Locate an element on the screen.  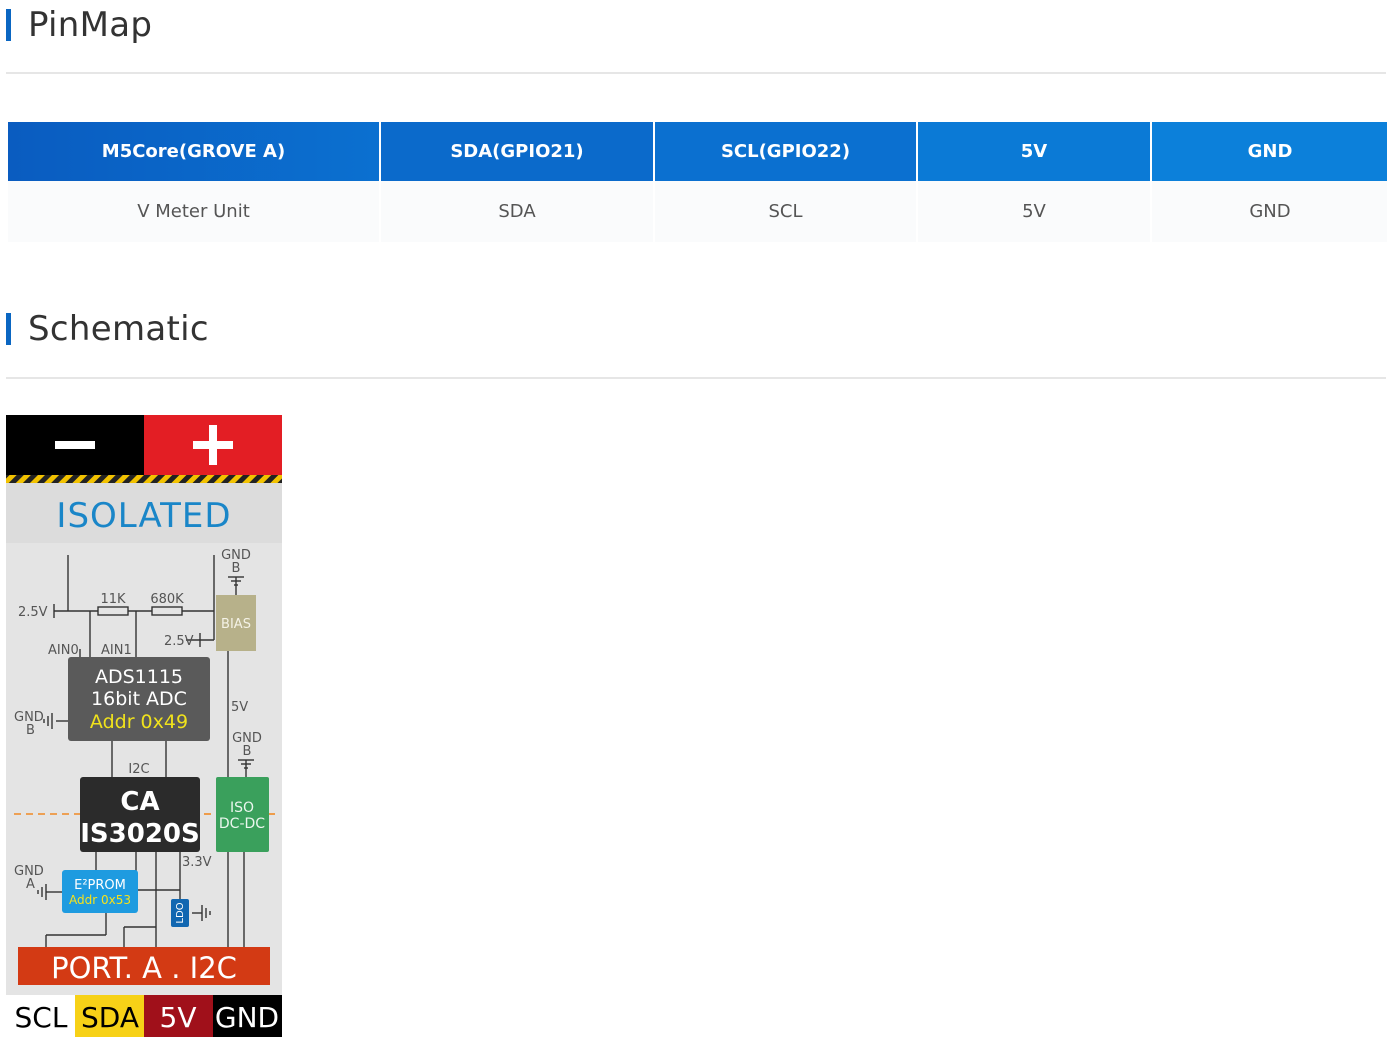
isolator-line1: CA is located at coordinates (139, 802).